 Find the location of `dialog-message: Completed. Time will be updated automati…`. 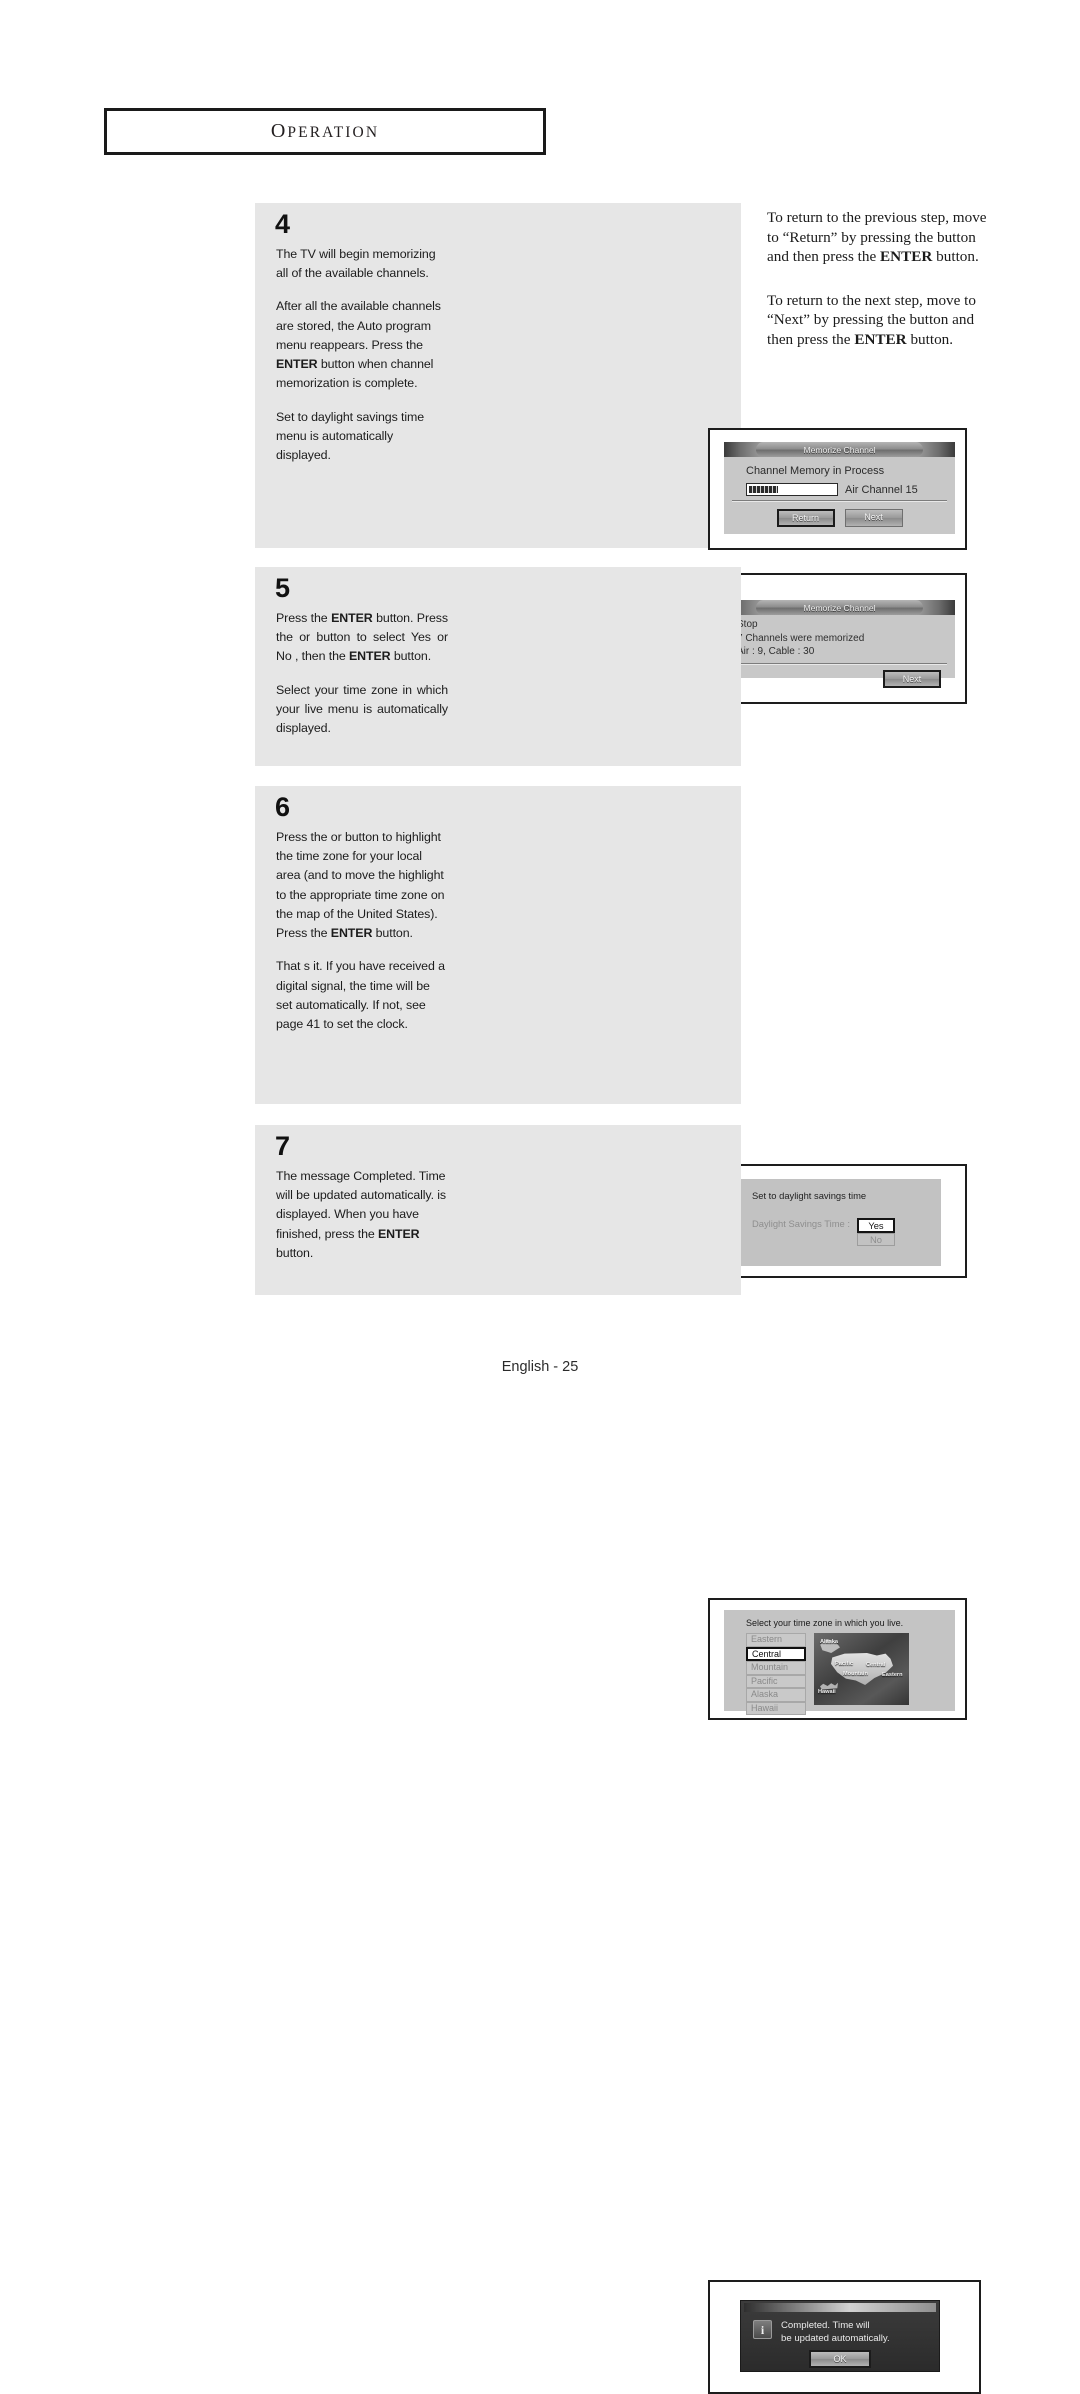

dialog-message: Completed. Time will be updated automati… is located at coordinates (835, 2333).